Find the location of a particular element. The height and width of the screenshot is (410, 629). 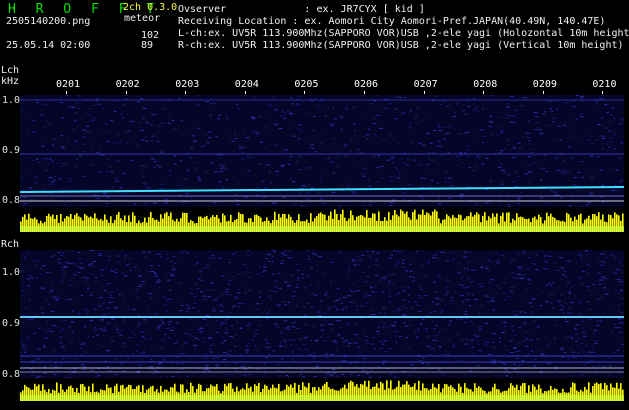

rch-level-meter is located at coordinates (322, 390).